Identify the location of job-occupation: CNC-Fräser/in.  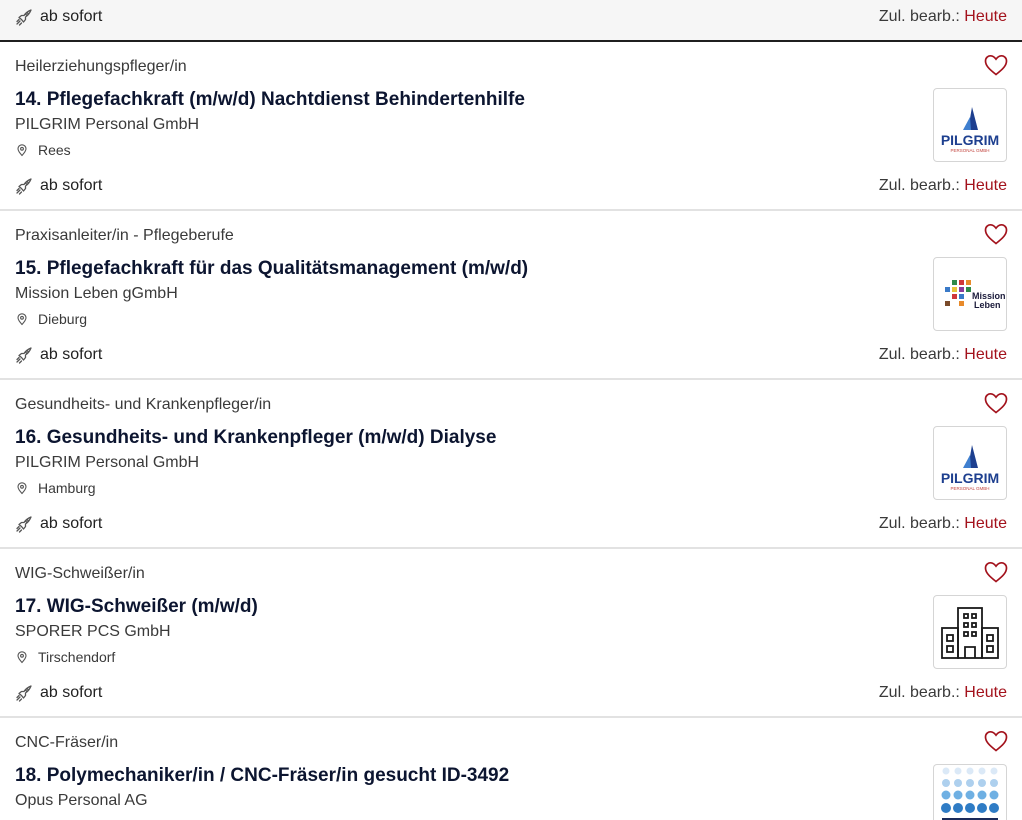
(67, 742).